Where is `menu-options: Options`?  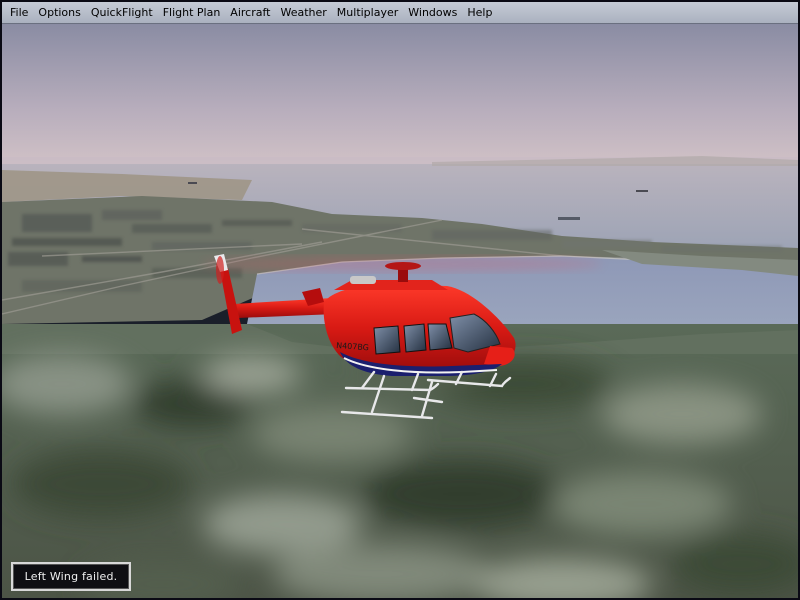
menu-options: Options is located at coordinates (59, 13).